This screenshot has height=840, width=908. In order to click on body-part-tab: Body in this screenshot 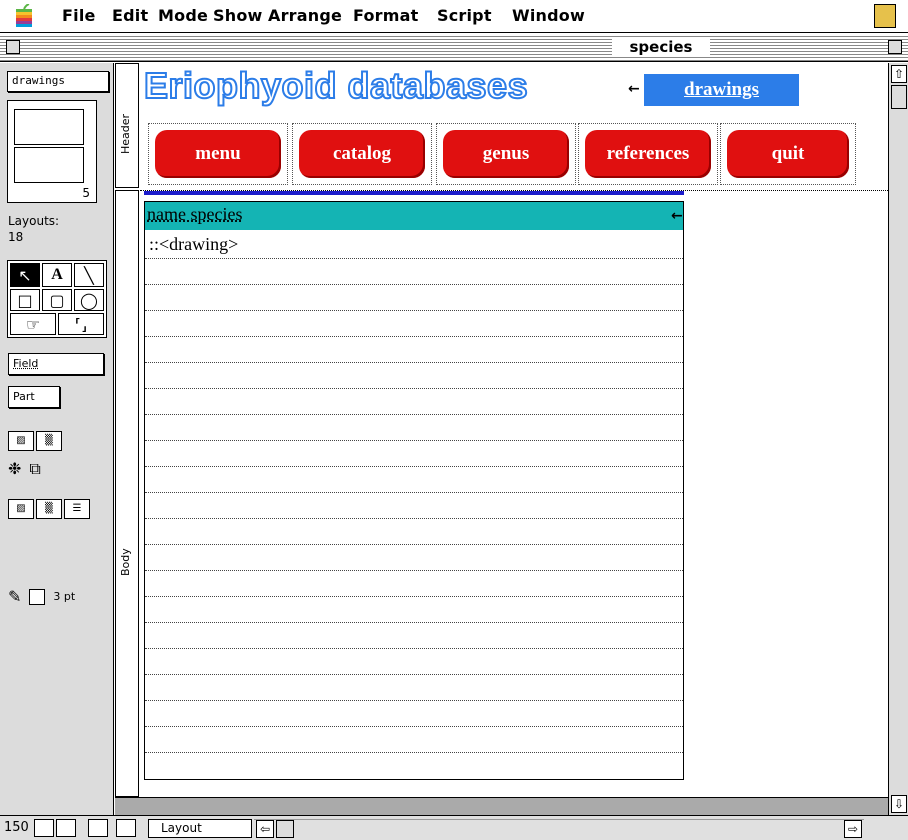, I will do `click(127, 493)`.